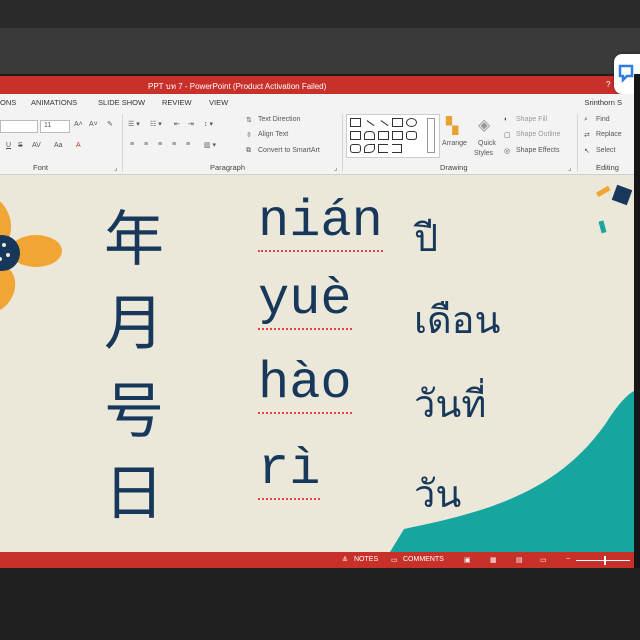 This screenshot has width=640, height=640. I want to click on shape-outline-icon: ▢, so click(507, 135).